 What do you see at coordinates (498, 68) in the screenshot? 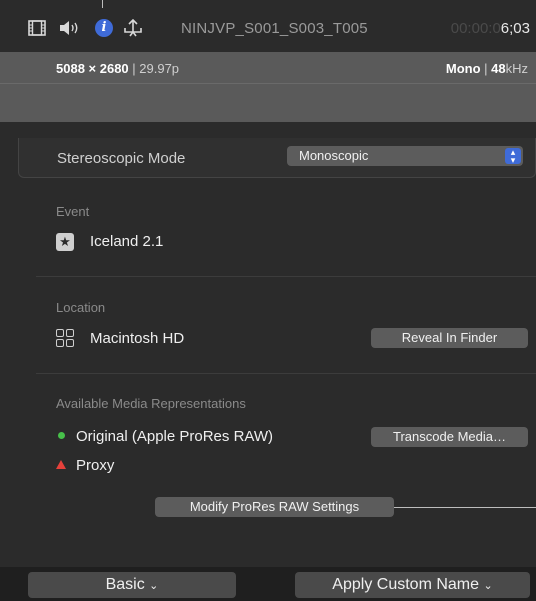
I see `sample-rate-value: 48` at bounding box center [498, 68].